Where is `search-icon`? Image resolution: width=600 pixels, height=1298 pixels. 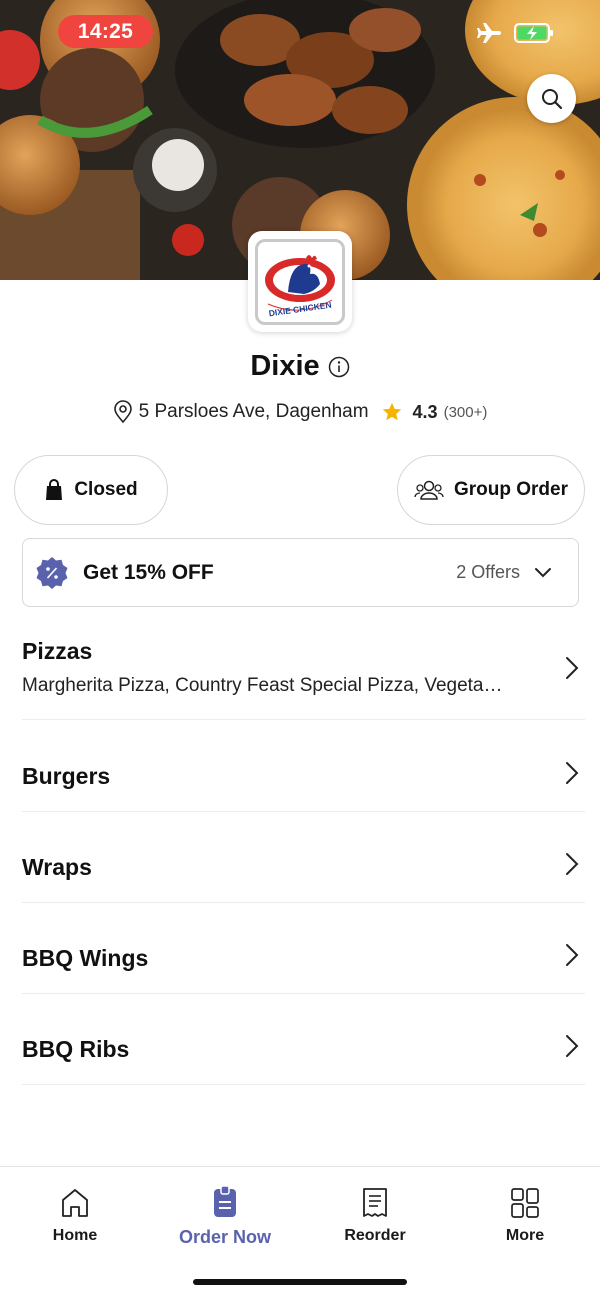
search-icon is located at coordinates (551, 98).